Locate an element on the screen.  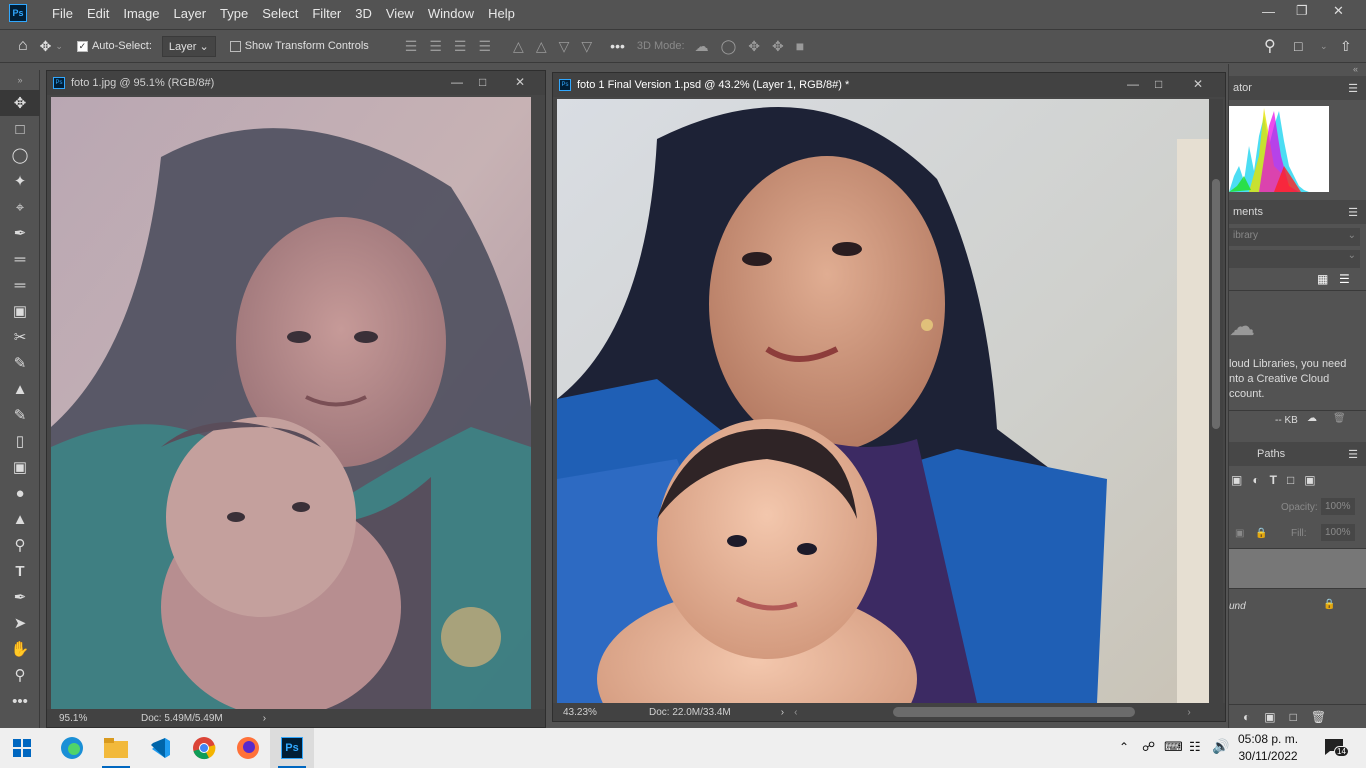
lock-pixels-icon: ▣ is located at coordinates (1239, 533).